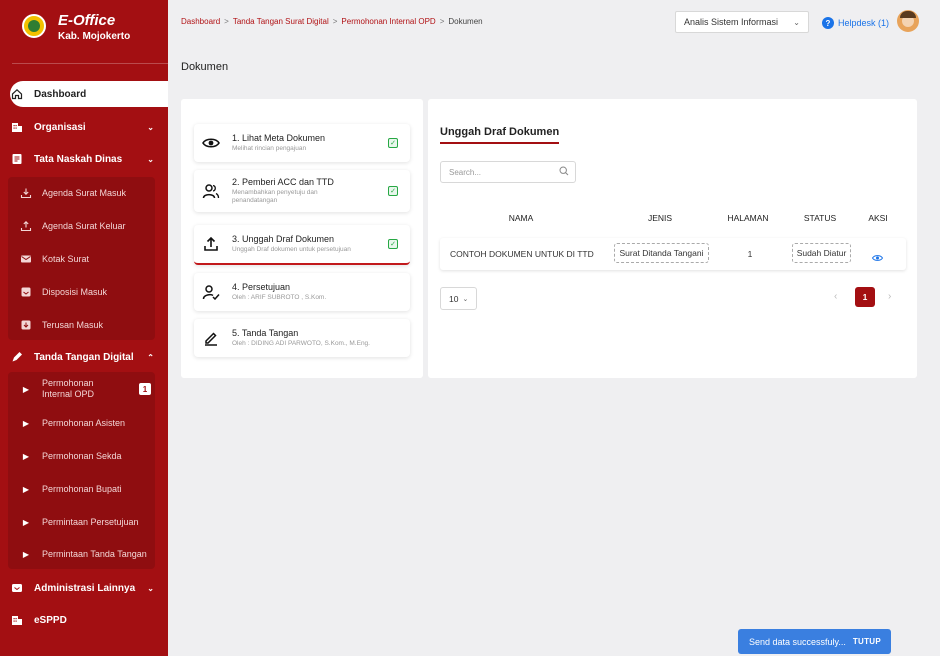 This screenshot has width=940, height=656. What do you see at coordinates (26, 259) in the screenshot?
I see `mail-icon` at bounding box center [26, 259].